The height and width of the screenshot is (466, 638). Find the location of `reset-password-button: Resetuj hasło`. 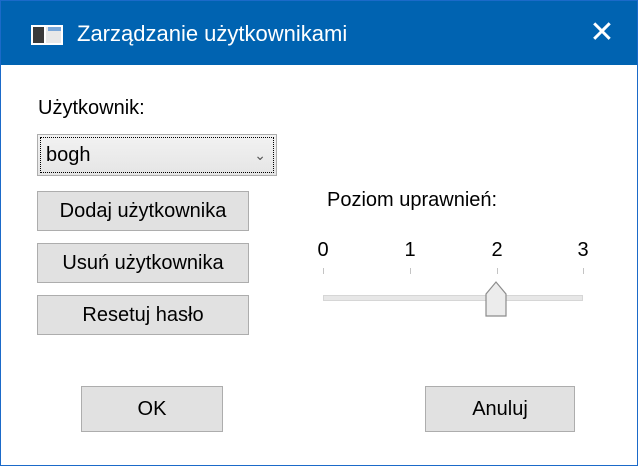

reset-password-button: Resetuj hasło is located at coordinates (143, 315).